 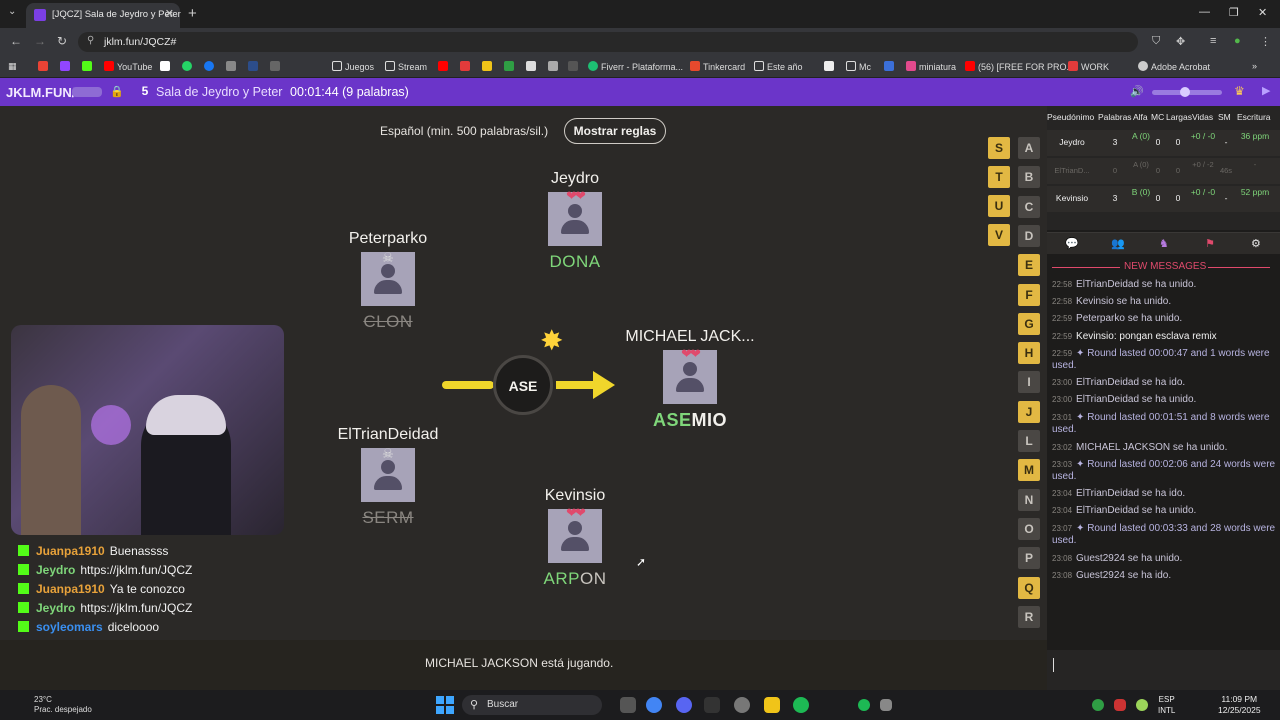 What do you see at coordinates (12, 11) in the screenshot?
I see `tab-search-icon: ⌄` at bounding box center [12, 11].